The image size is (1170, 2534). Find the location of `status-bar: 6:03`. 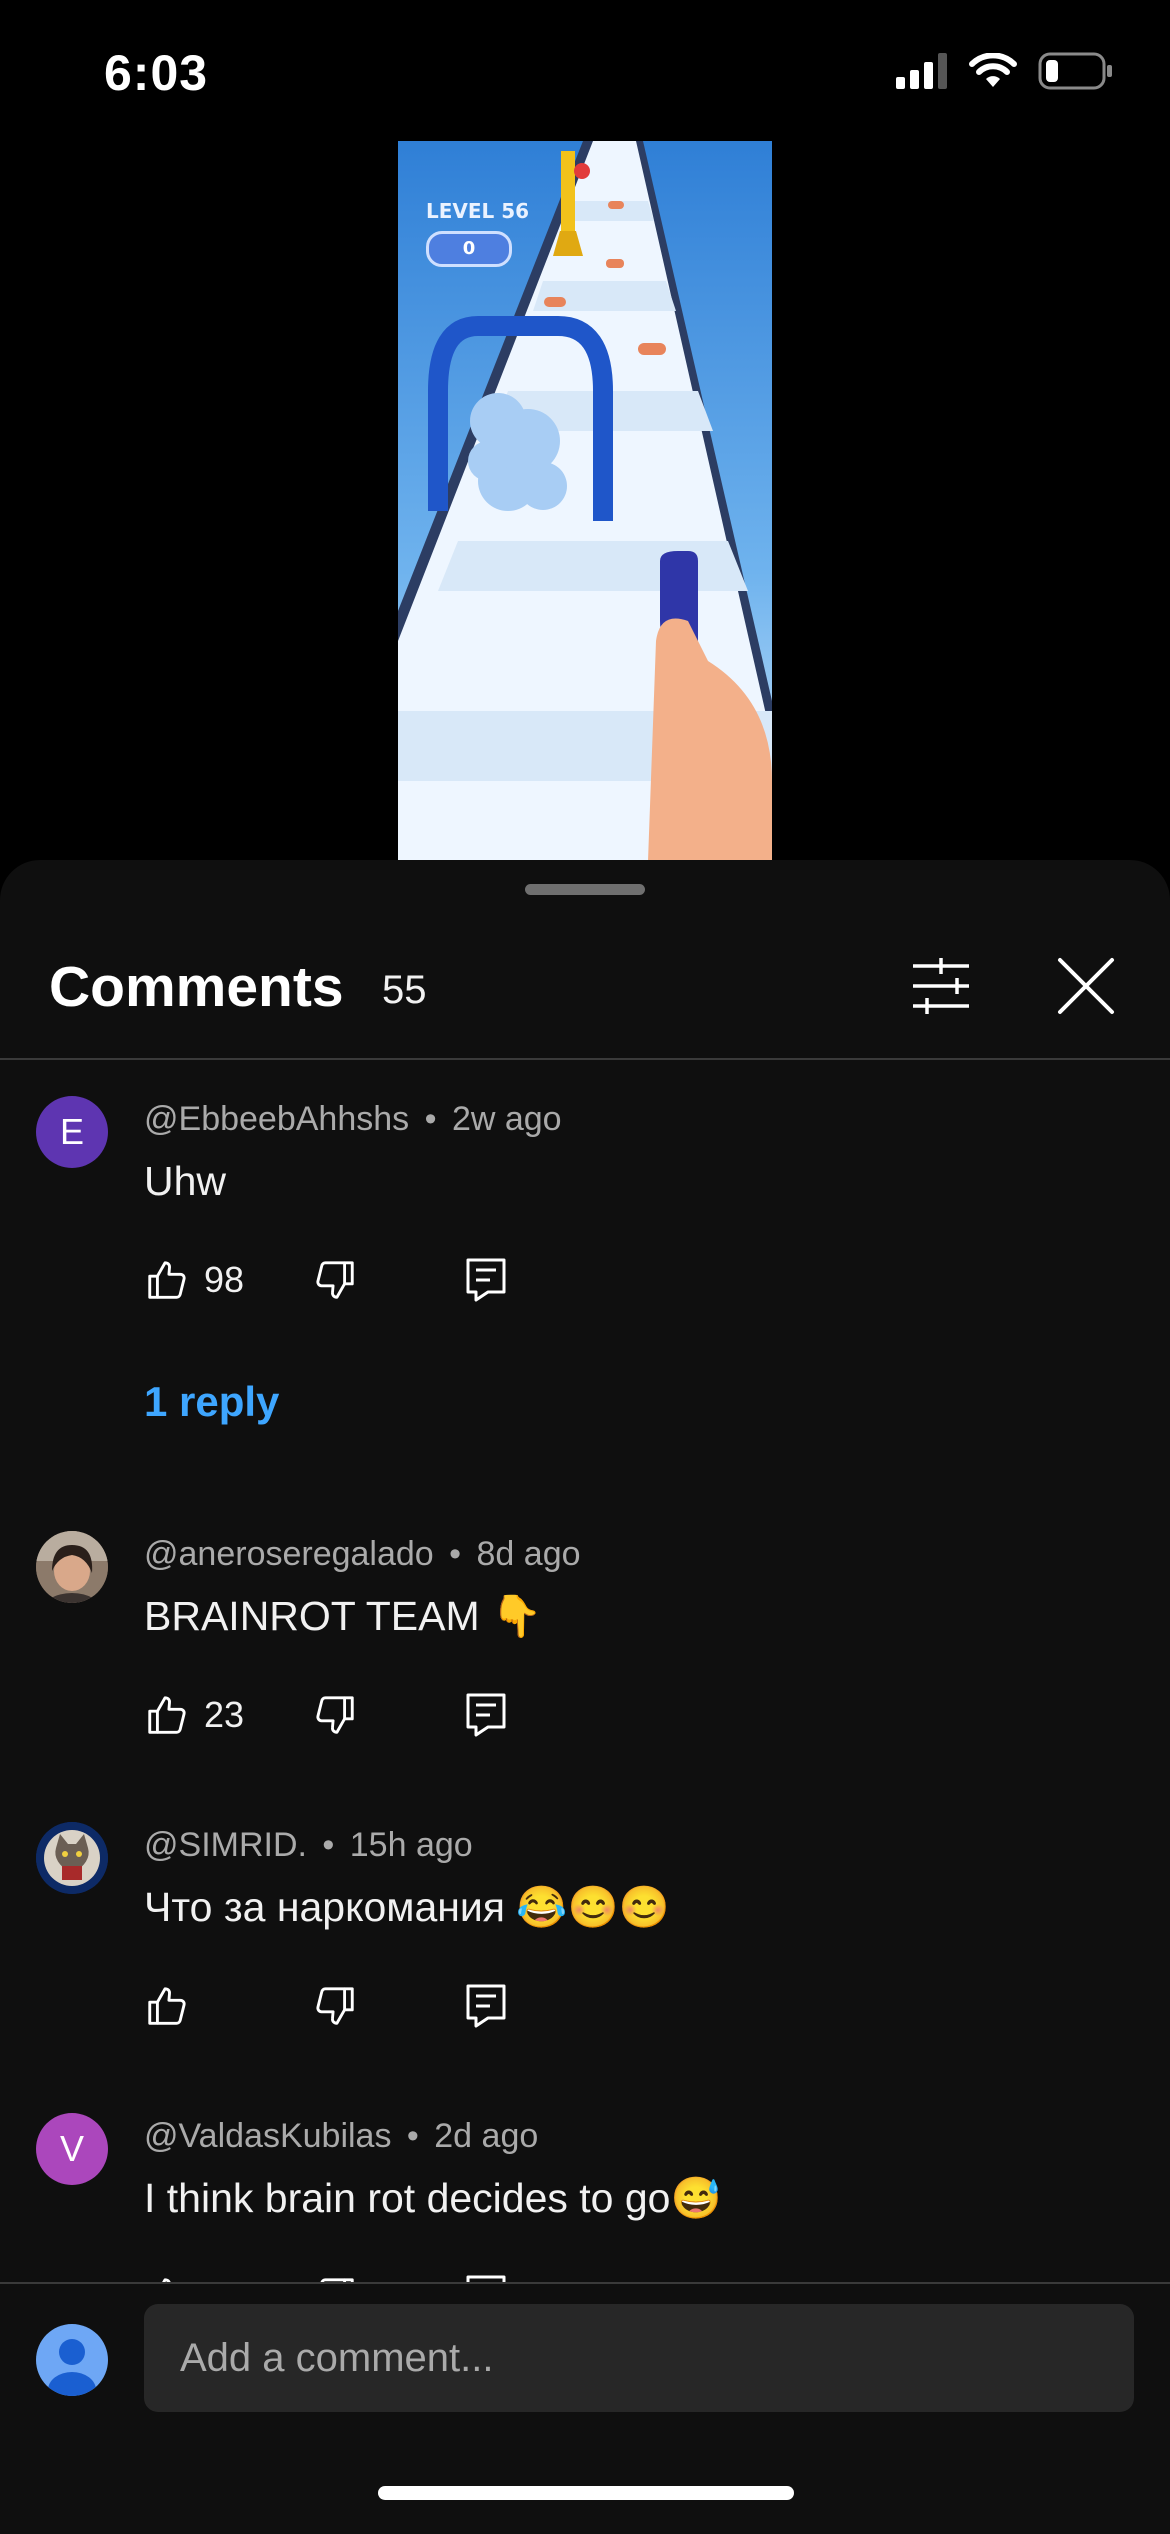

status-bar: 6:03 is located at coordinates (585, 70).